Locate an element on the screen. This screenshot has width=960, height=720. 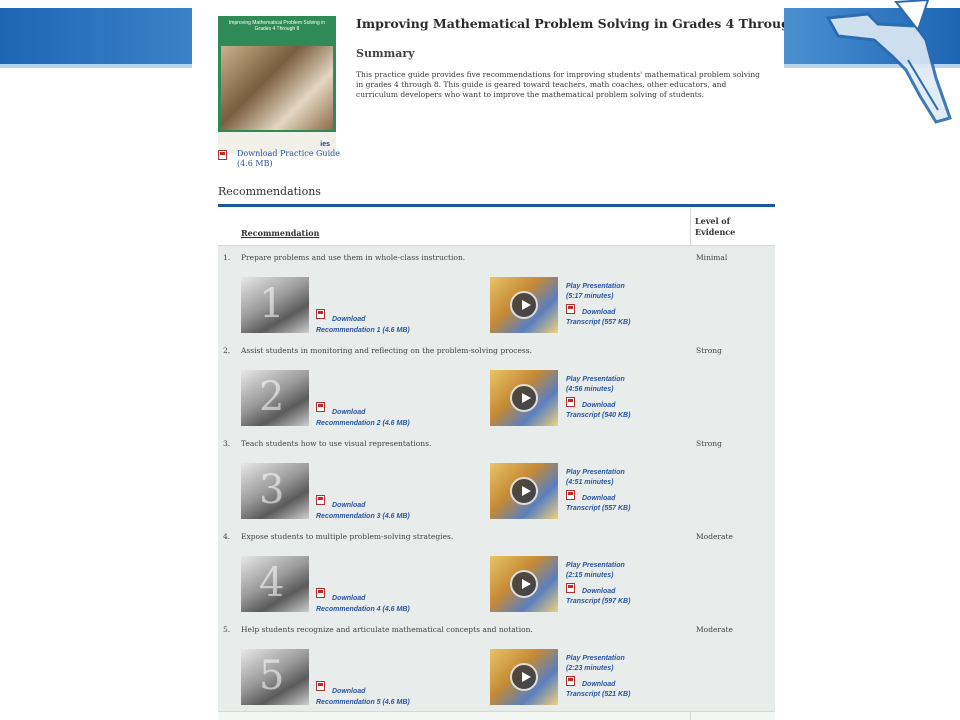
recommendation-thumbnail: 1 is located at coordinates (275, 305).